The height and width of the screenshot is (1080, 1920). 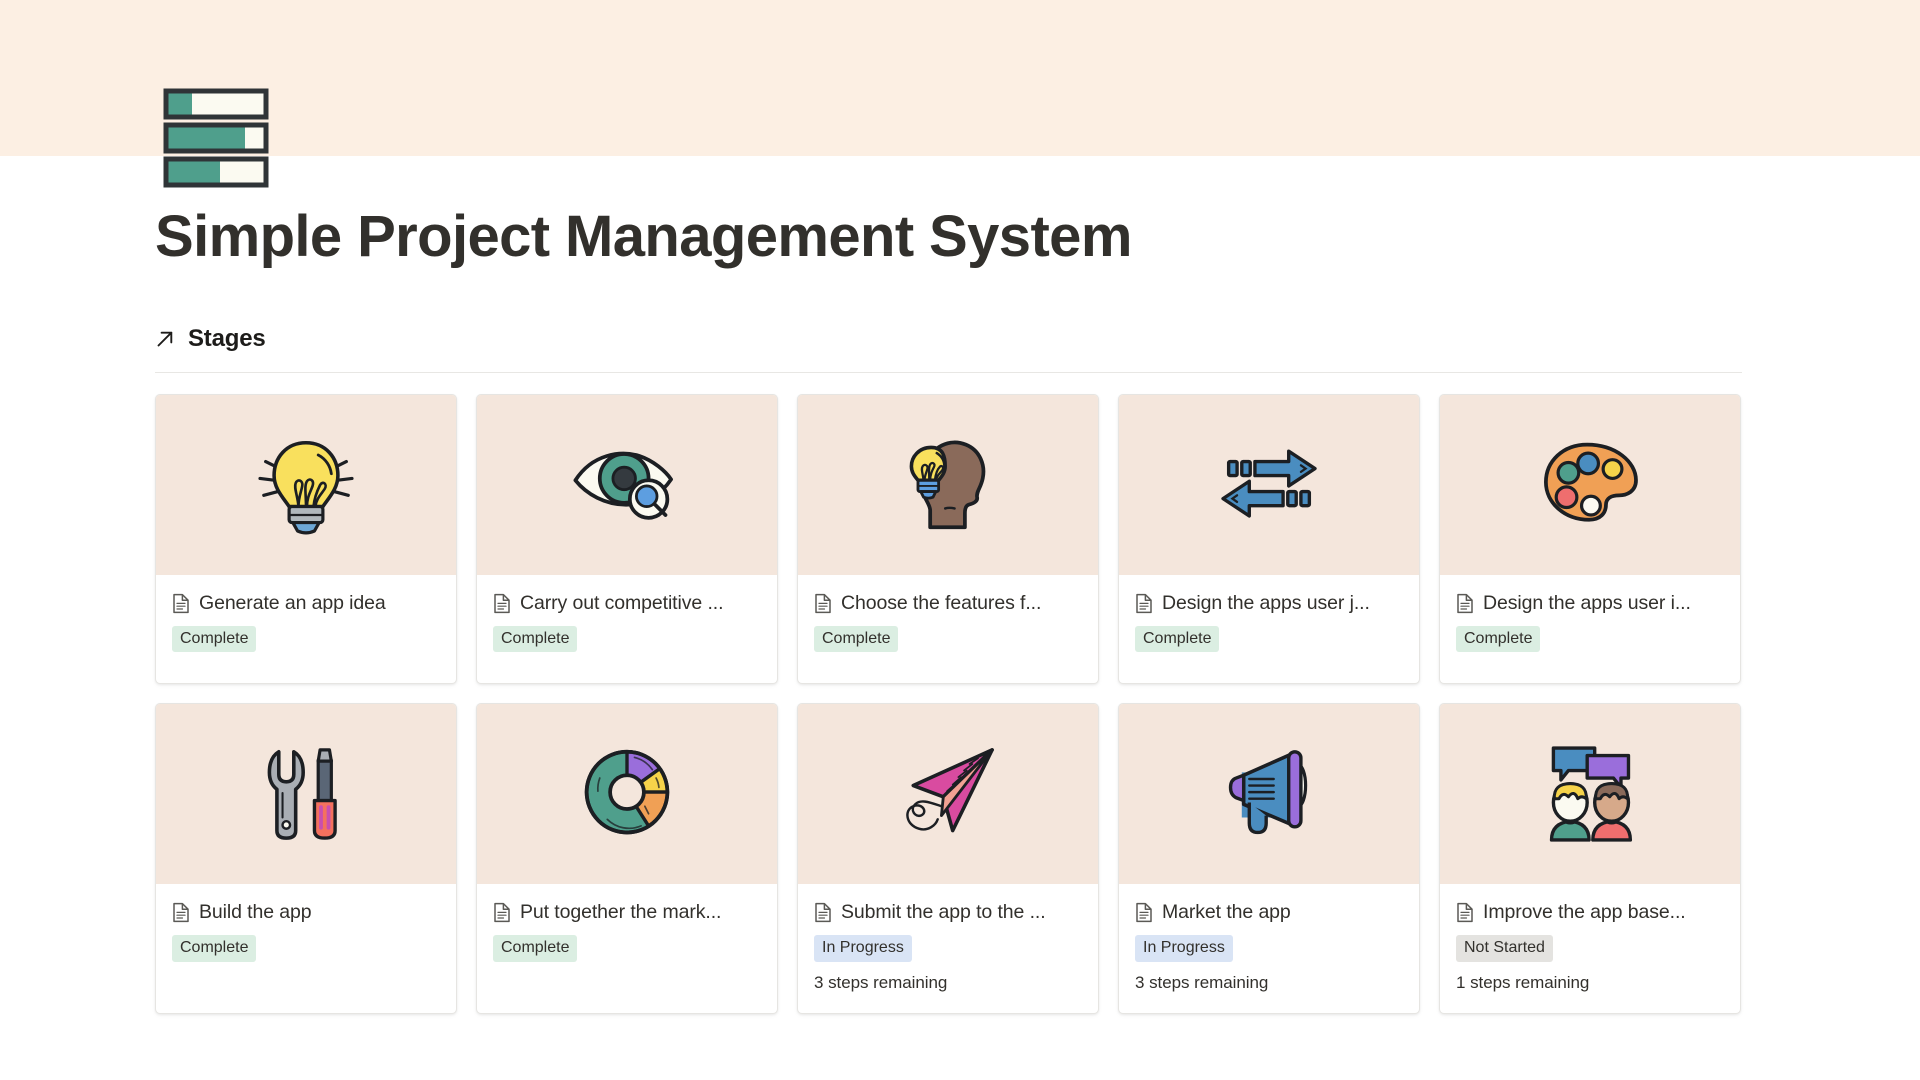 What do you see at coordinates (292, 602) in the screenshot?
I see `card-title: Generate an app idea` at bounding box center [292, 602].